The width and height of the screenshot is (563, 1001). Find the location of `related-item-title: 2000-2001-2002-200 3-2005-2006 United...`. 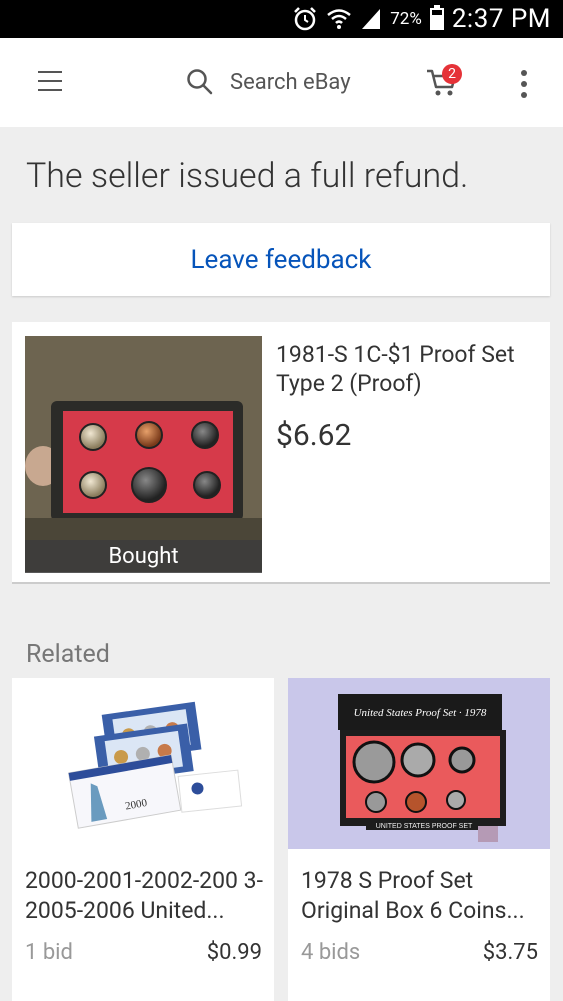

related-item-title: 2000-2001-2002-200 3-2005-2006 United... is located at coordinates (145, 896).